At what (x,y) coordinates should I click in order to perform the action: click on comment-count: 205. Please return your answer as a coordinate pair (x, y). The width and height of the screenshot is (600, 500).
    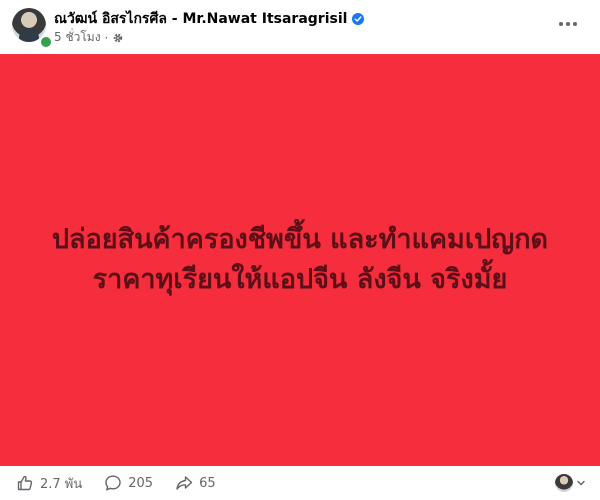
    Looking at the image, I should click on (141, 483).